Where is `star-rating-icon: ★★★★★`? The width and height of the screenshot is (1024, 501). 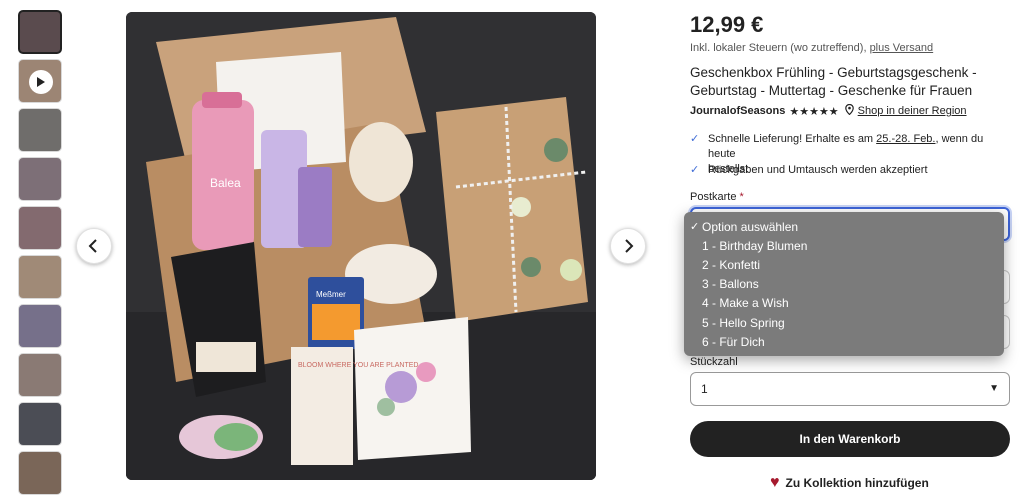 star-rating-icon: ★★★★★ is located at coordinates (814, 111).